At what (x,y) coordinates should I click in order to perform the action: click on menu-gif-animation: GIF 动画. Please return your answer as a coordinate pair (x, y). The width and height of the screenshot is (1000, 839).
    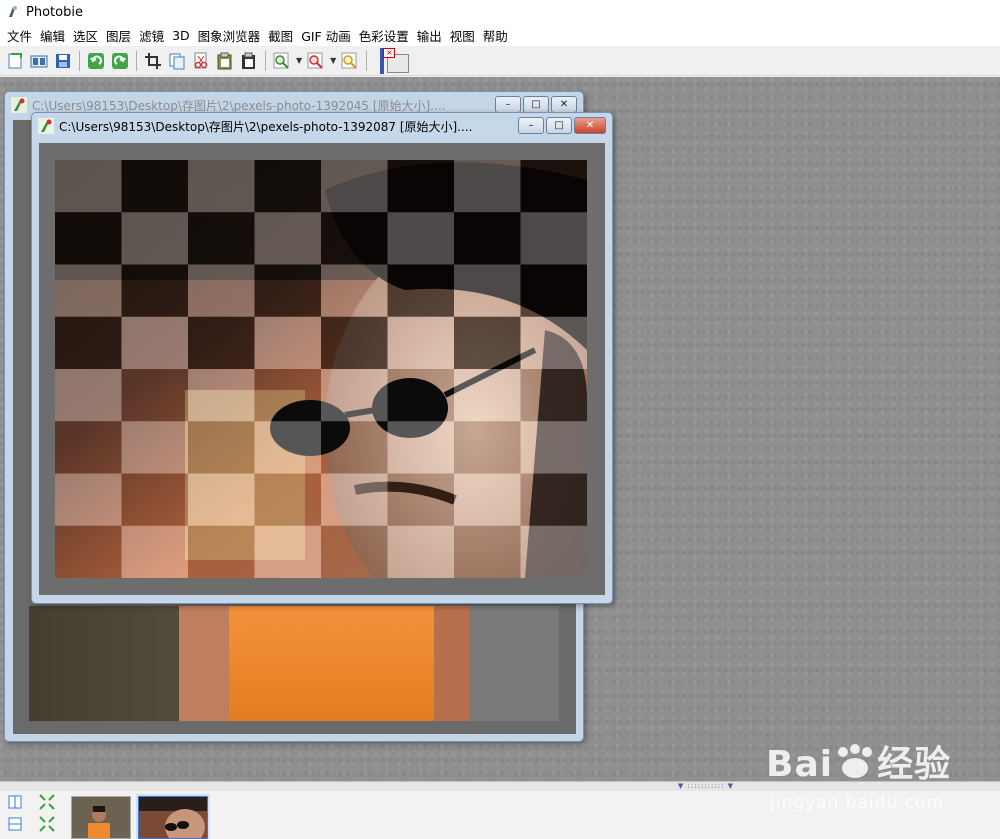
    Looking at the image, I should click on (329, 35).